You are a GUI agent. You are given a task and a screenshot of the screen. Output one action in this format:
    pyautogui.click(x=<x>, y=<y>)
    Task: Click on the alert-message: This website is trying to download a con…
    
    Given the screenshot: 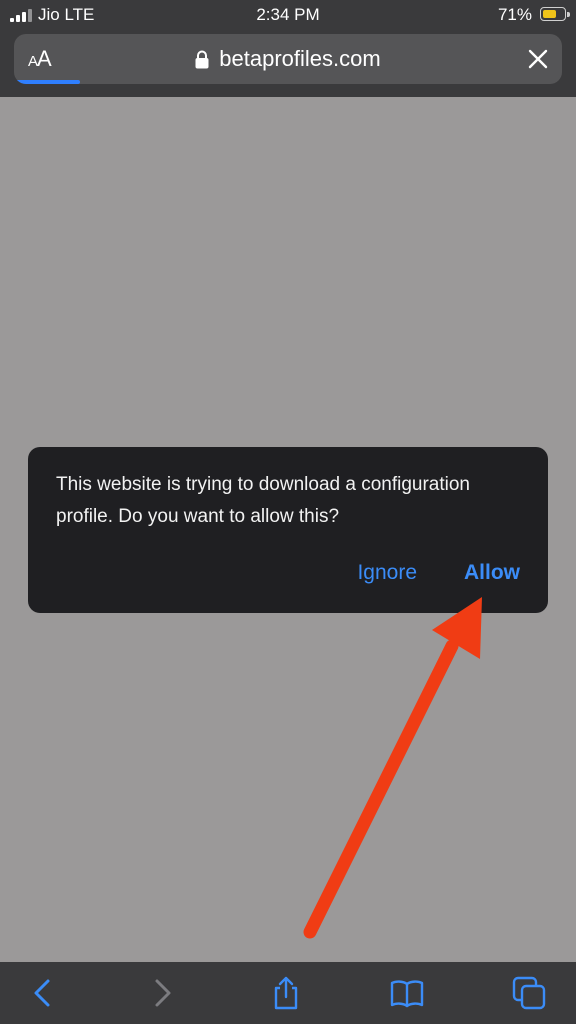 What is the action you would take?
    pyautogui.click(x=263, y=500)
    